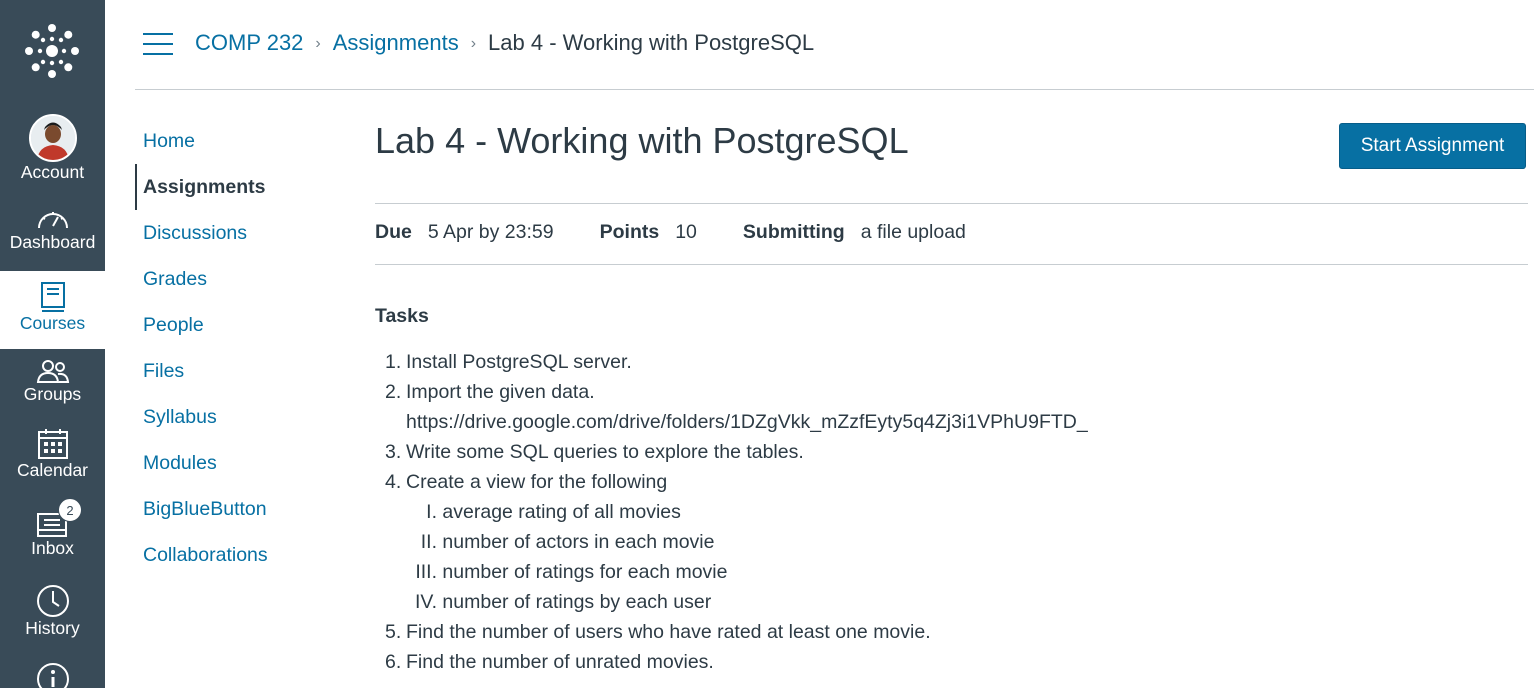  What do you see at coordinates (52, 628) in the screenshot?
I see `nav-history-label: History` at bounding box center [52, 628].